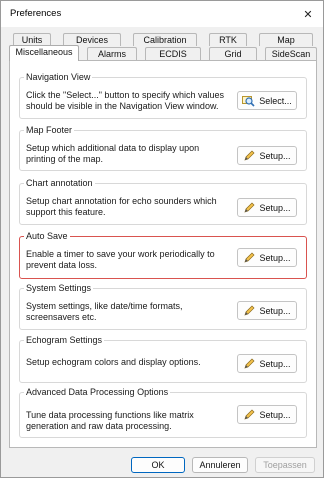 The width and height of the screenshot is (324, 478). Describe the element at coordinates (58, 77) in the screenshot. I see `group-title: Navigation View` at that location.